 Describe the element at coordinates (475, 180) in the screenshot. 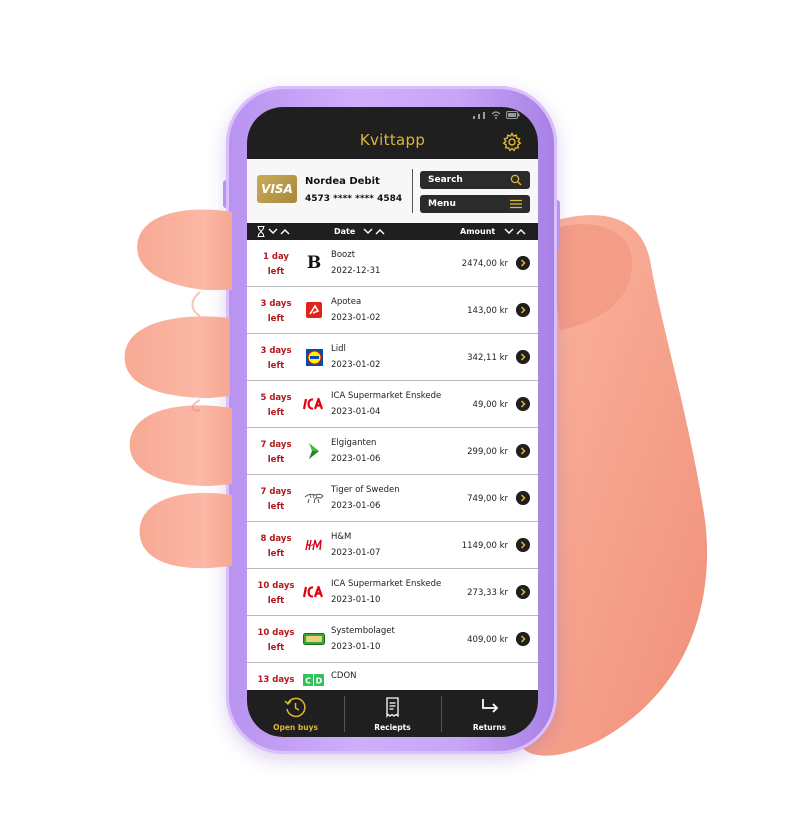

I see `search-button: Search` at that location.